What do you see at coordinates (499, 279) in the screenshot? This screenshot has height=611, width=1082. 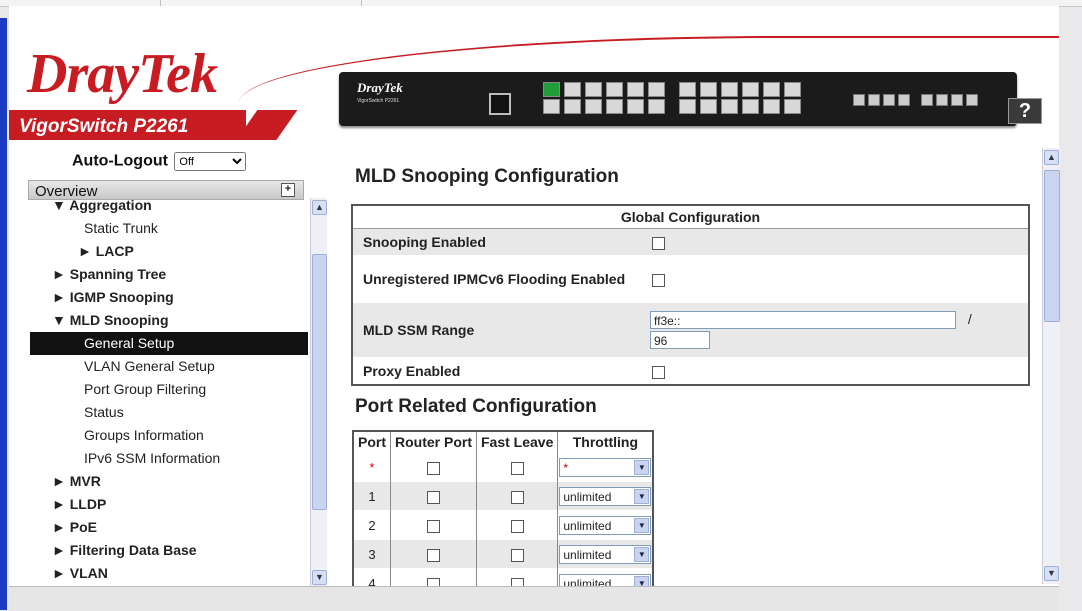 I see `unregistered-flooding-label: Unregistered IPMCv6 Flooding Enabled` at bounding box center [499, 279].